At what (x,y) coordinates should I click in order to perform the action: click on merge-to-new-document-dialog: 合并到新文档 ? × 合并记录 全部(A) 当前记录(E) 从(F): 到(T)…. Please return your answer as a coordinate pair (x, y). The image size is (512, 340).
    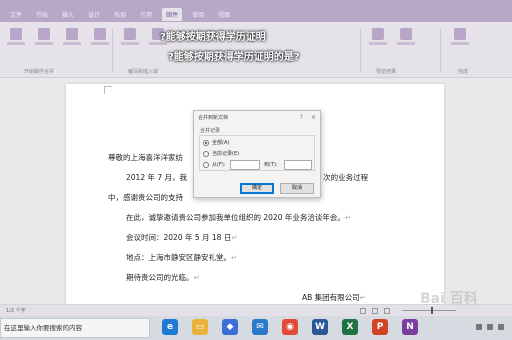
    Looking at the image, I should click on (257, 154).